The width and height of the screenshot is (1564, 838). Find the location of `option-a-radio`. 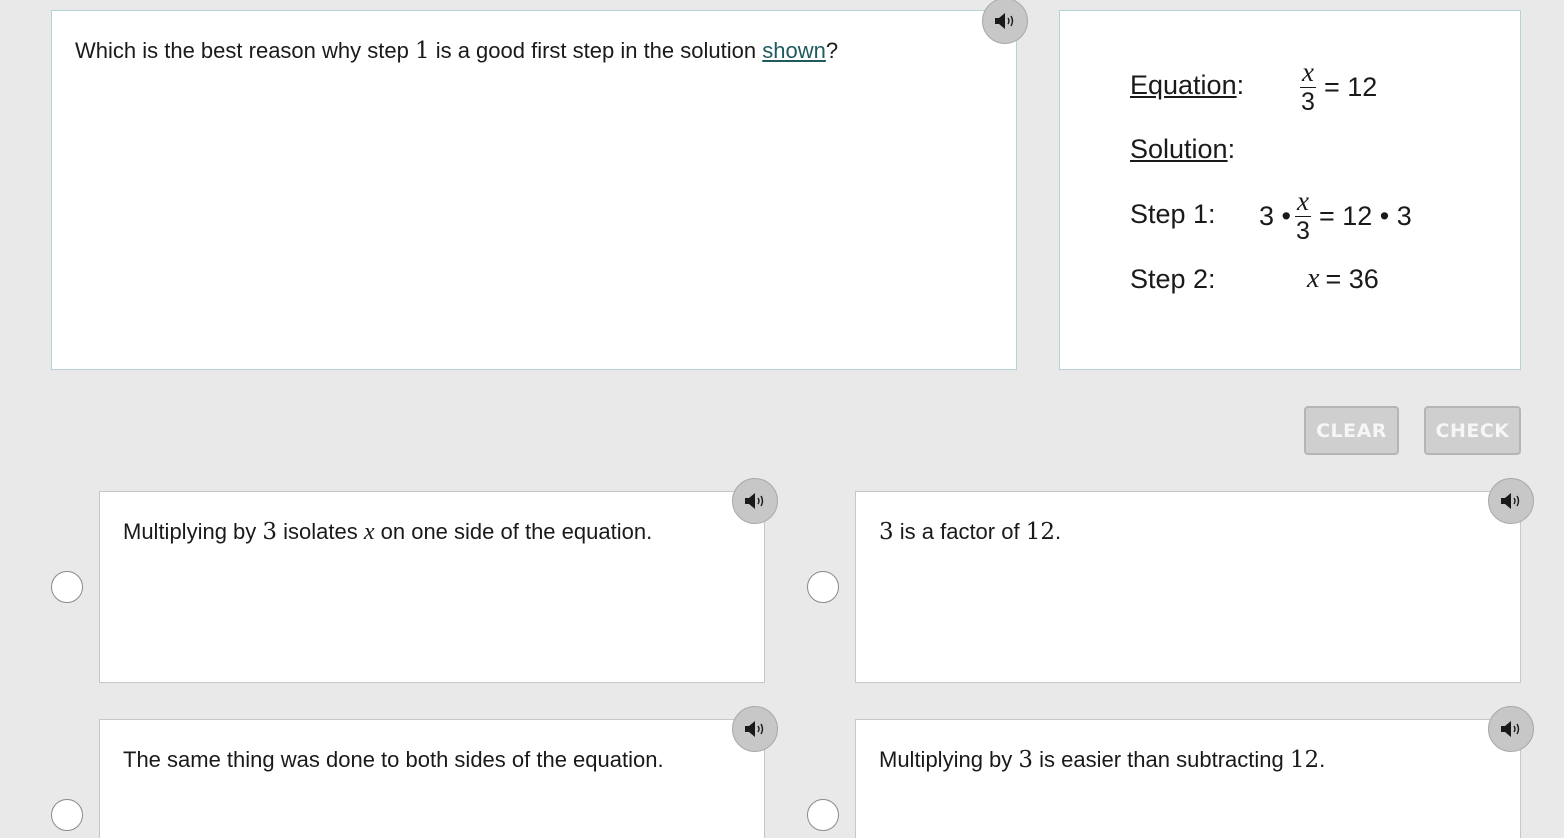

option-a-radio is located at coordinates (67, 587).